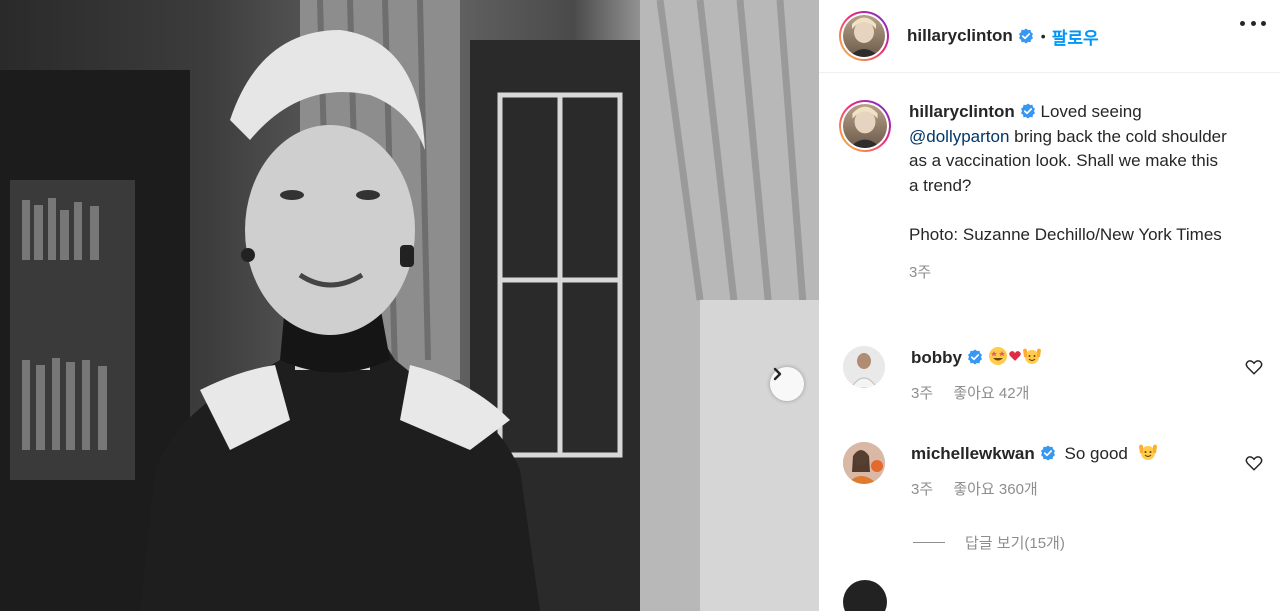  I want to click on chevron-right-icon, so click(777, 374).